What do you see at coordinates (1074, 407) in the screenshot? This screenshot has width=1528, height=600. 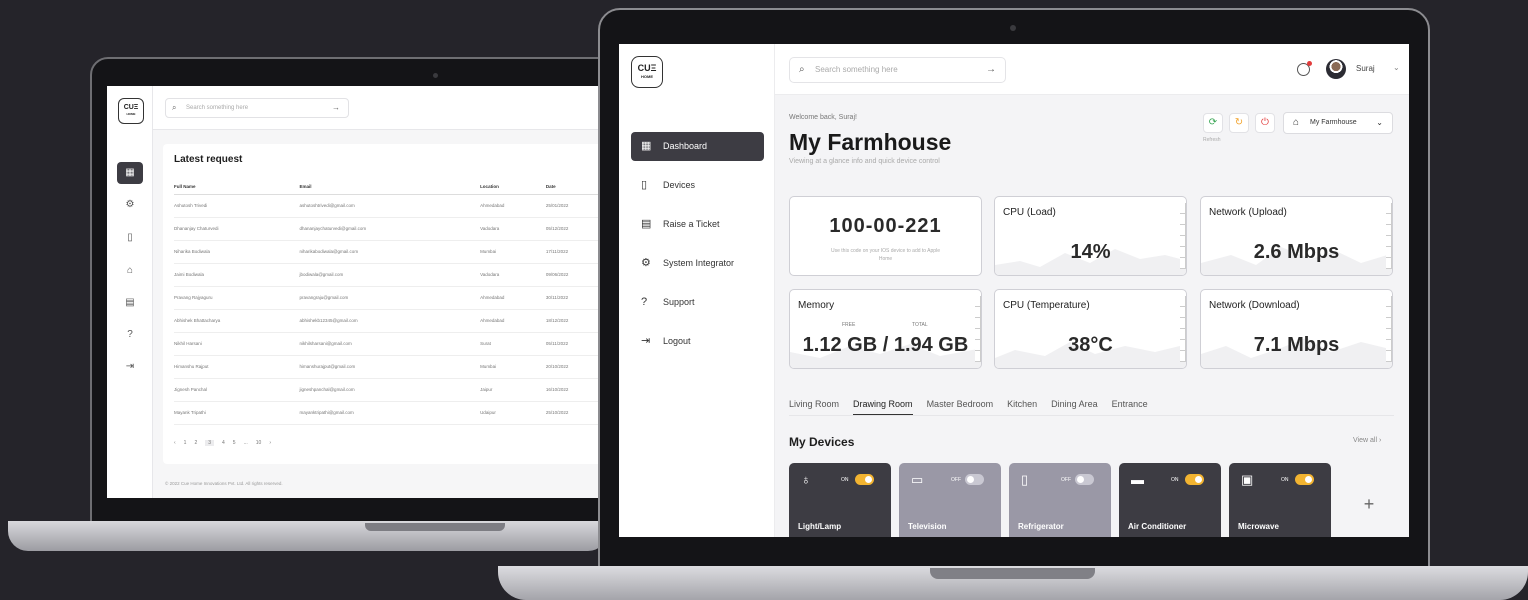 I see `tab-dining-area: Dining Area` at bounding box center [1074, 407].